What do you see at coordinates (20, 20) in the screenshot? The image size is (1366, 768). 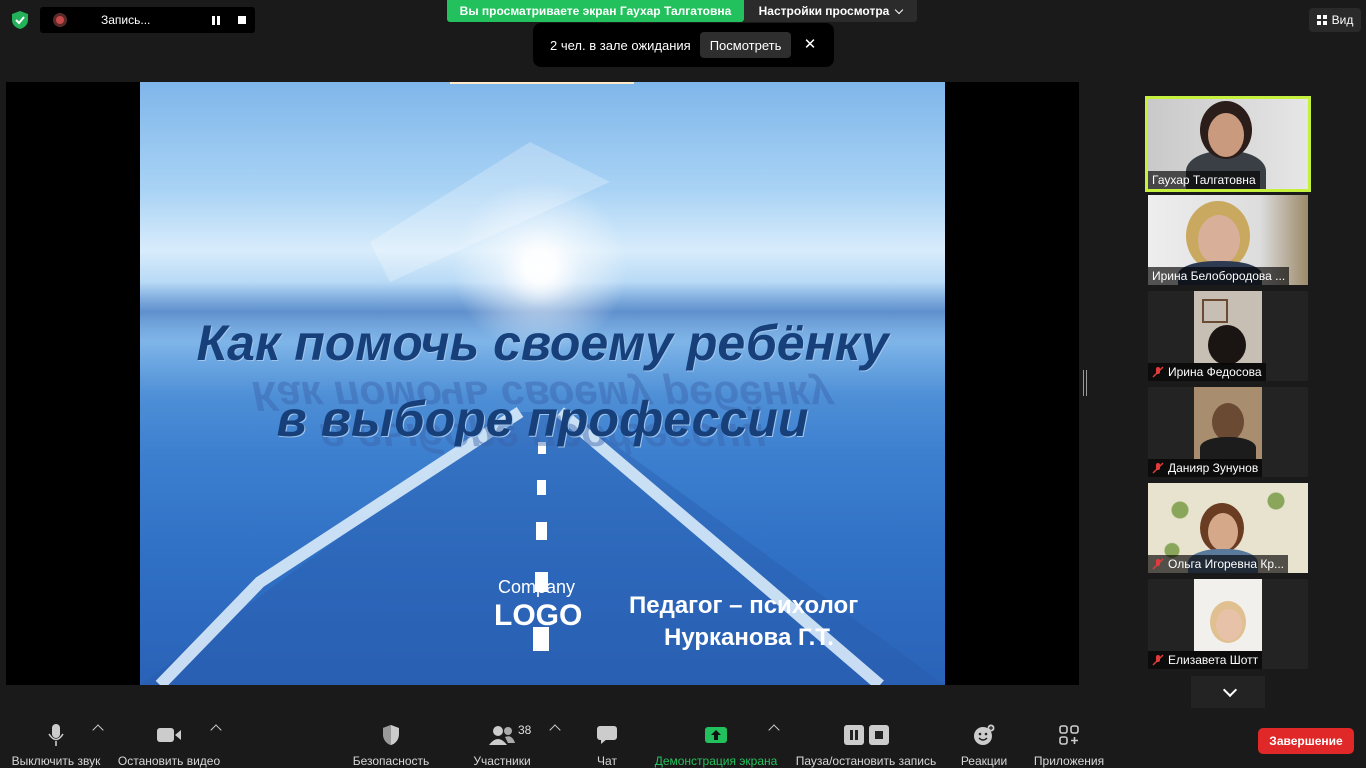 I see `security-shield-icon` at bounding box center [20, 20].